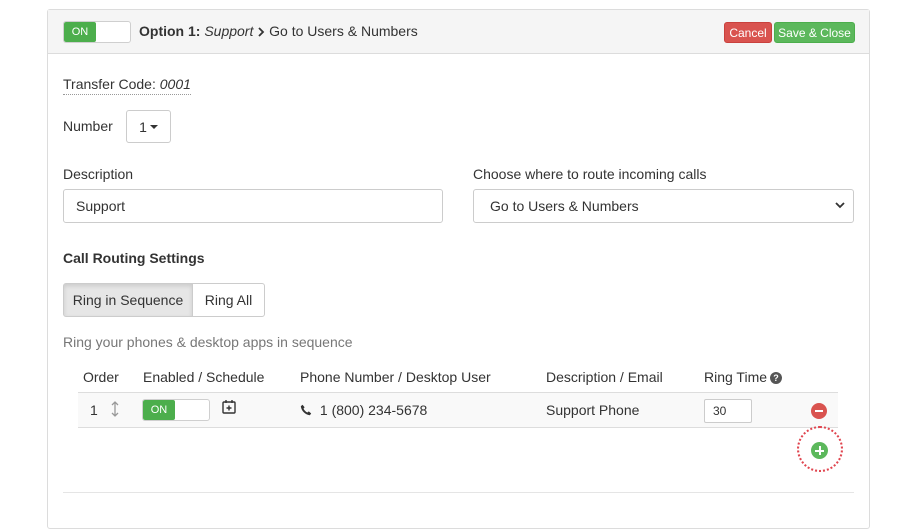  What do you see at coordinates (663, 206) in the screenshot?
I see `route-select: Go to Users & Numbers` at bounding box center [663, 206].